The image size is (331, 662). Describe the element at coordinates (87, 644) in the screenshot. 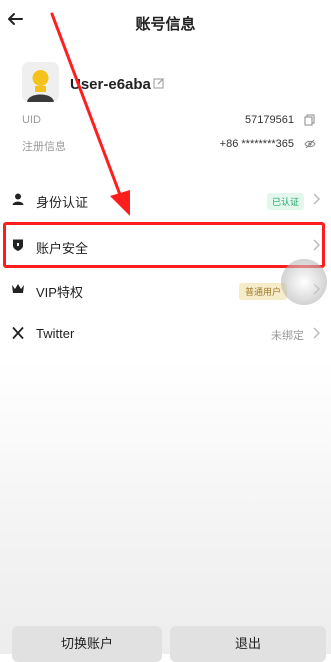

I see `switch-account-button: 切换账户` at that location.